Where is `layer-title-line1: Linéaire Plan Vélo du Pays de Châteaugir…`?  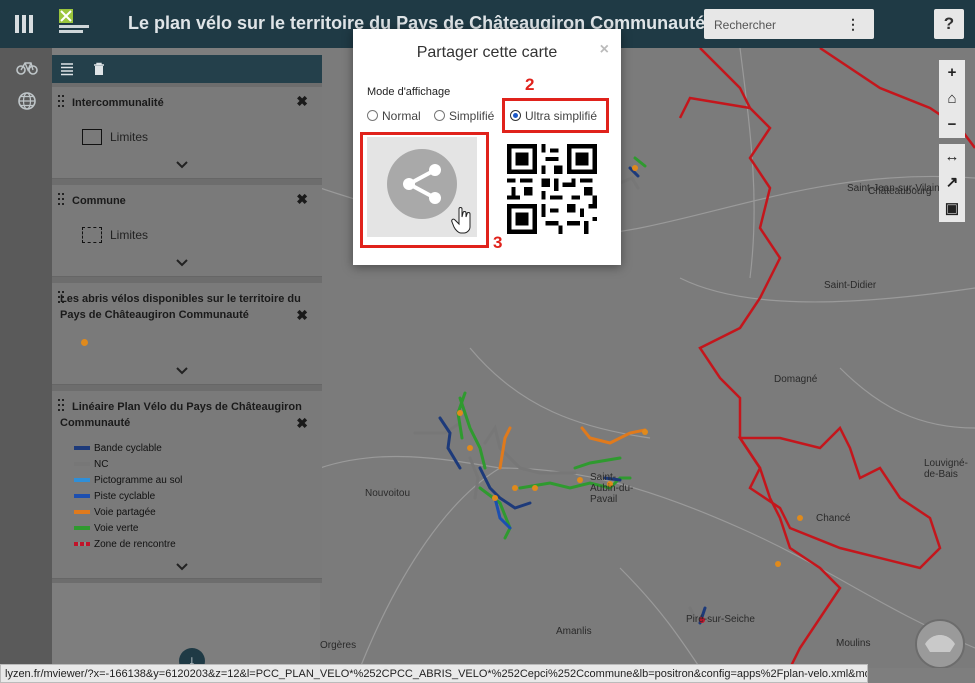 layer-title-line1: Linéaire Plan Vélo du Pays de Châteaugir… is located at coordinates (187, 407).